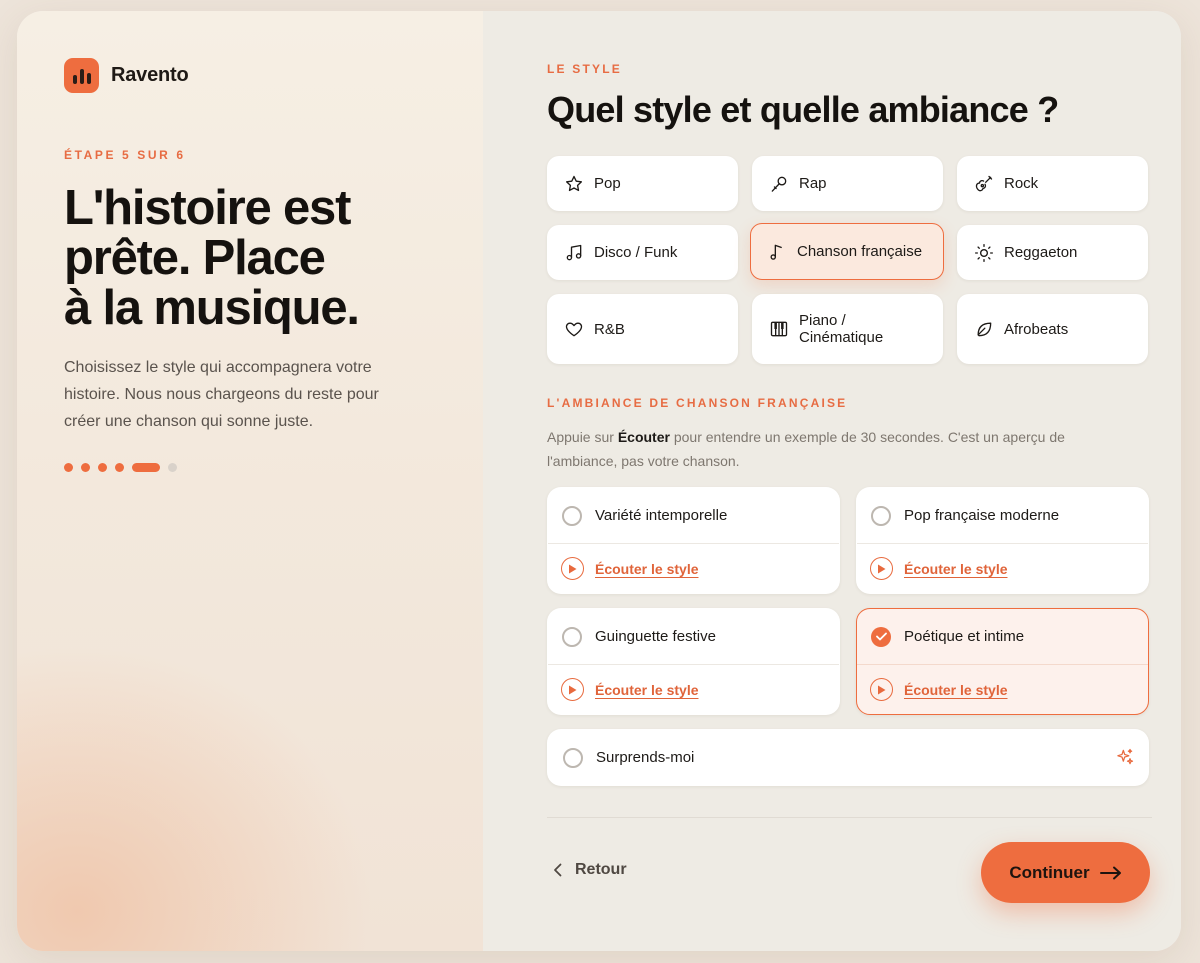 The image size is (1200, 963). What do you see at coordinates (607, 183) in the screenshot?
I see `genre-label: Pop` at bounding box center [607, 183].